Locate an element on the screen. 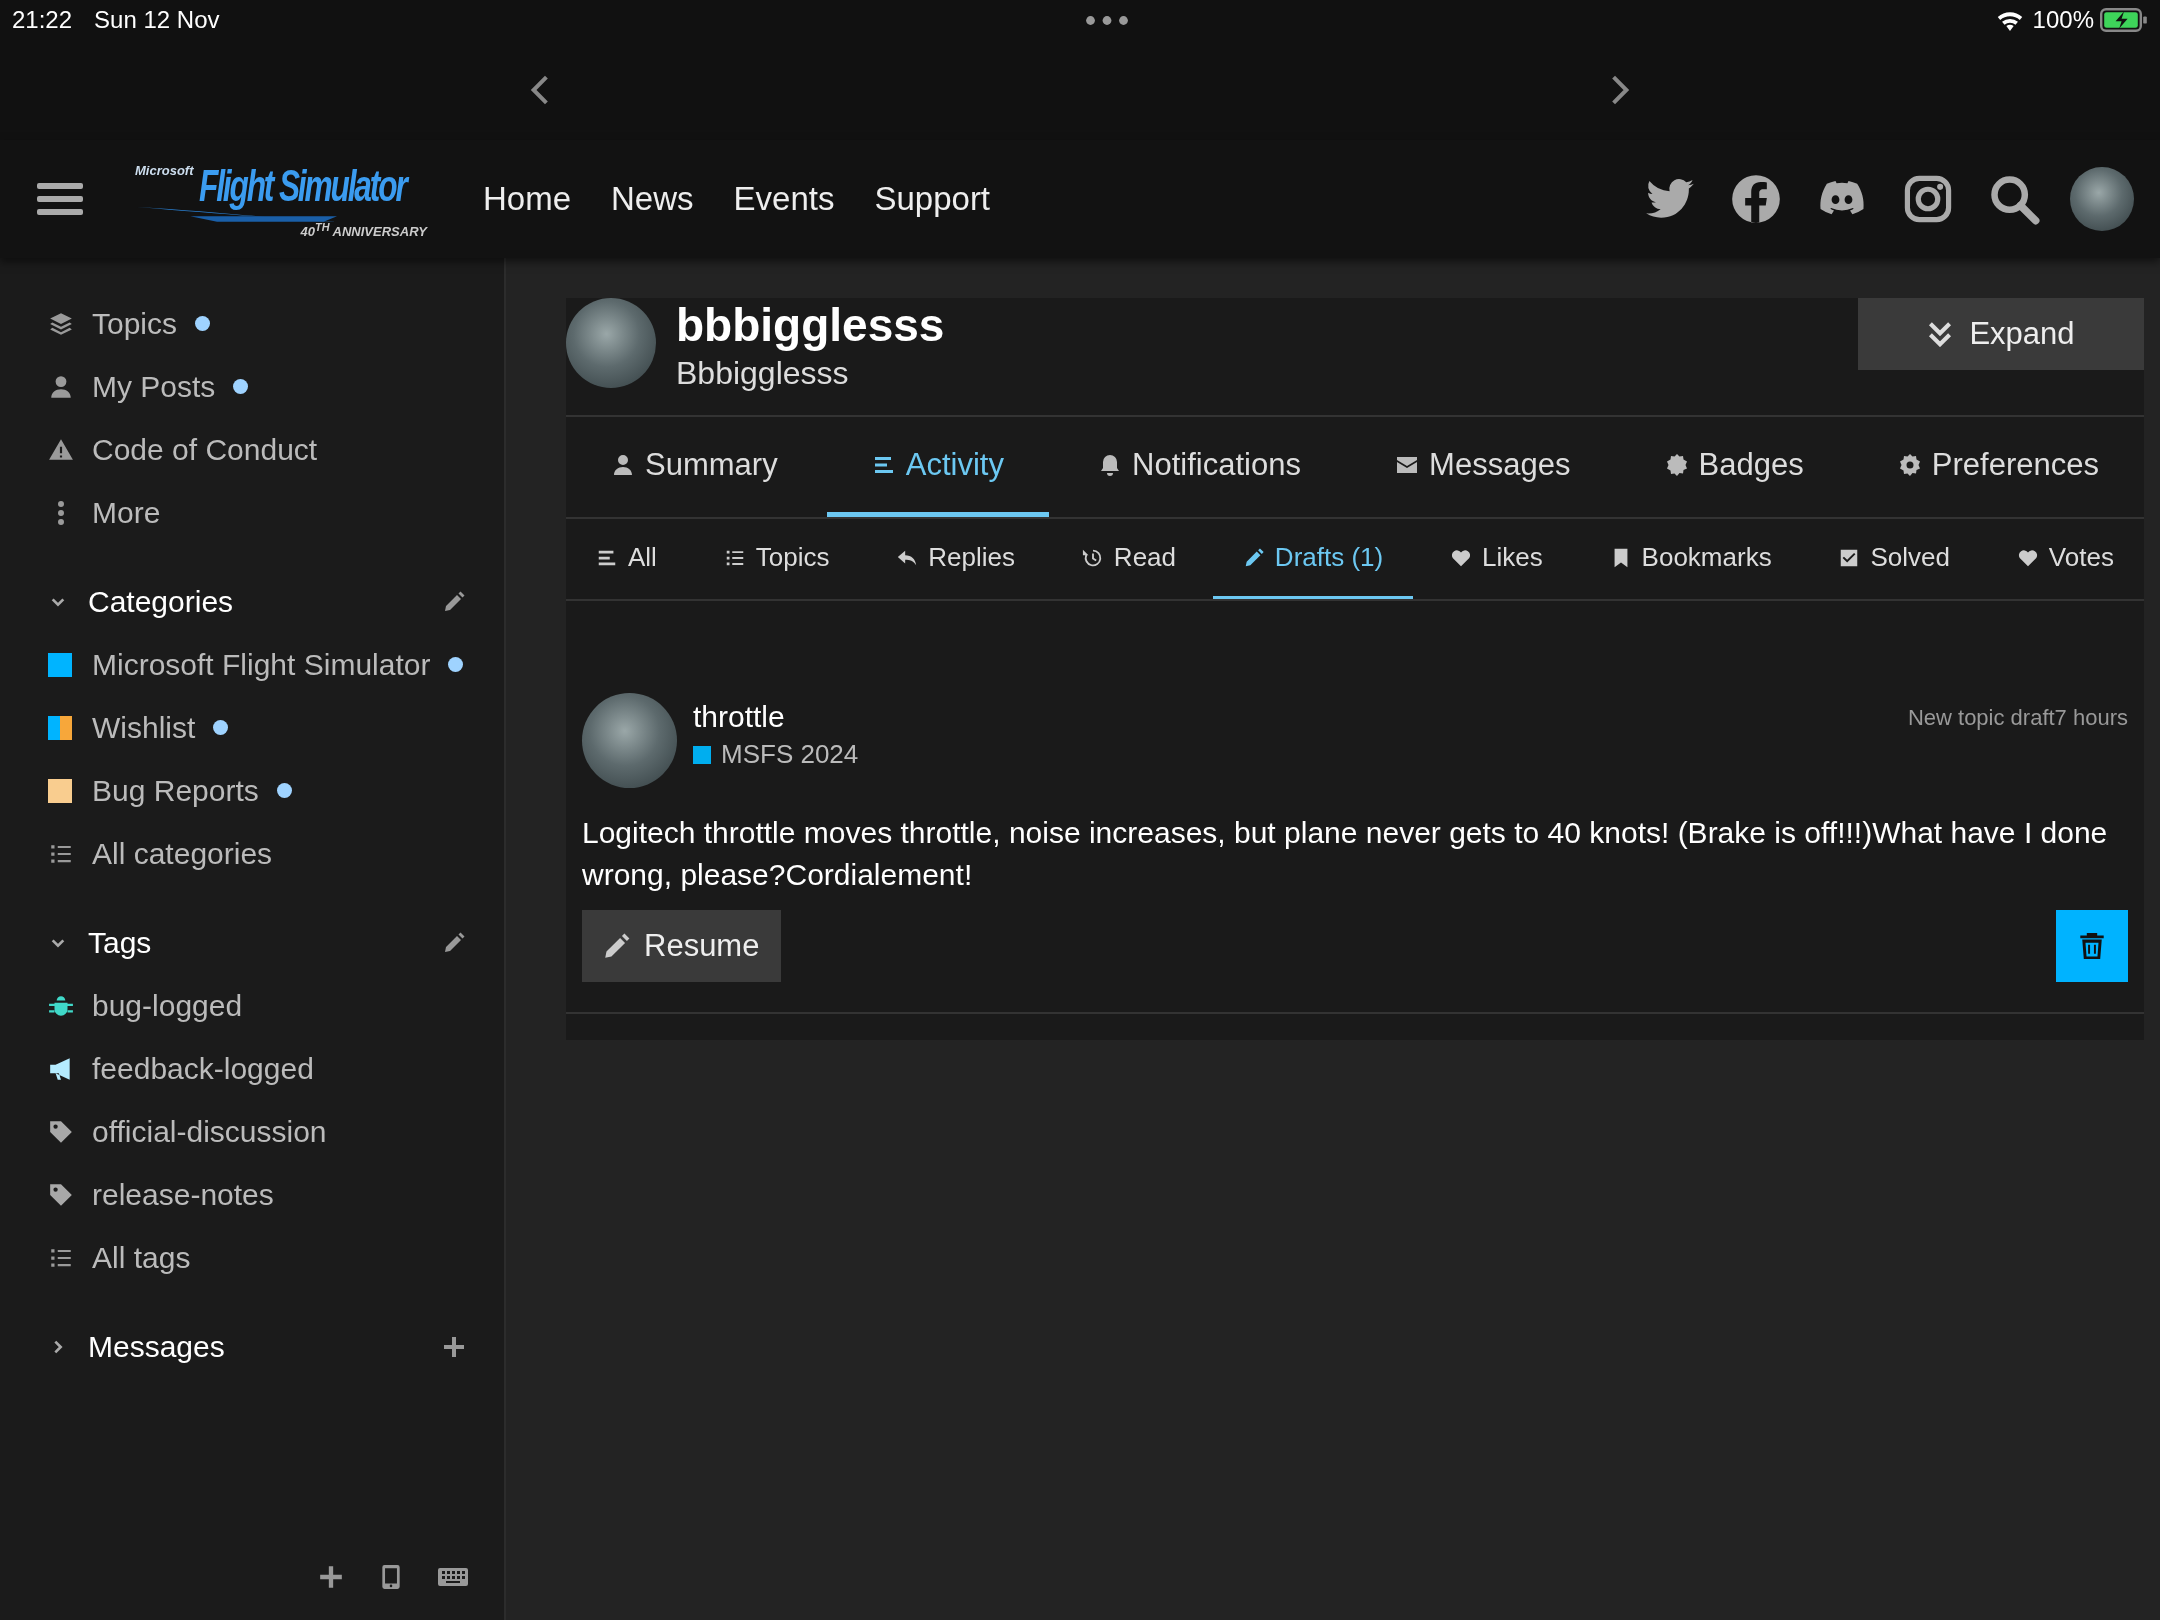  camera-icon is located at coordinates (1928, 199).